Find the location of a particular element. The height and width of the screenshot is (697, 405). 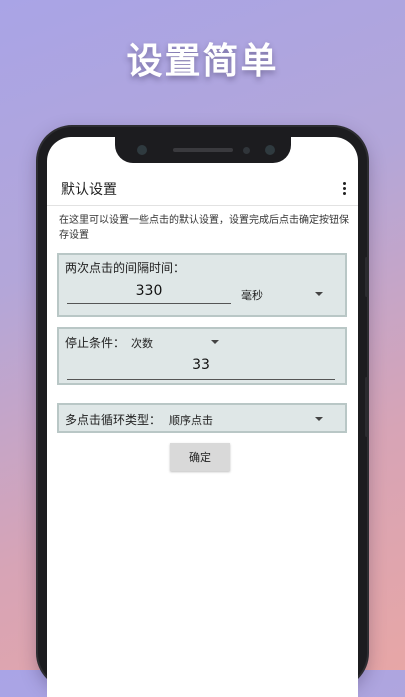

loop-type-label: 多点击循环类型： is located at coordinates (113, 420).